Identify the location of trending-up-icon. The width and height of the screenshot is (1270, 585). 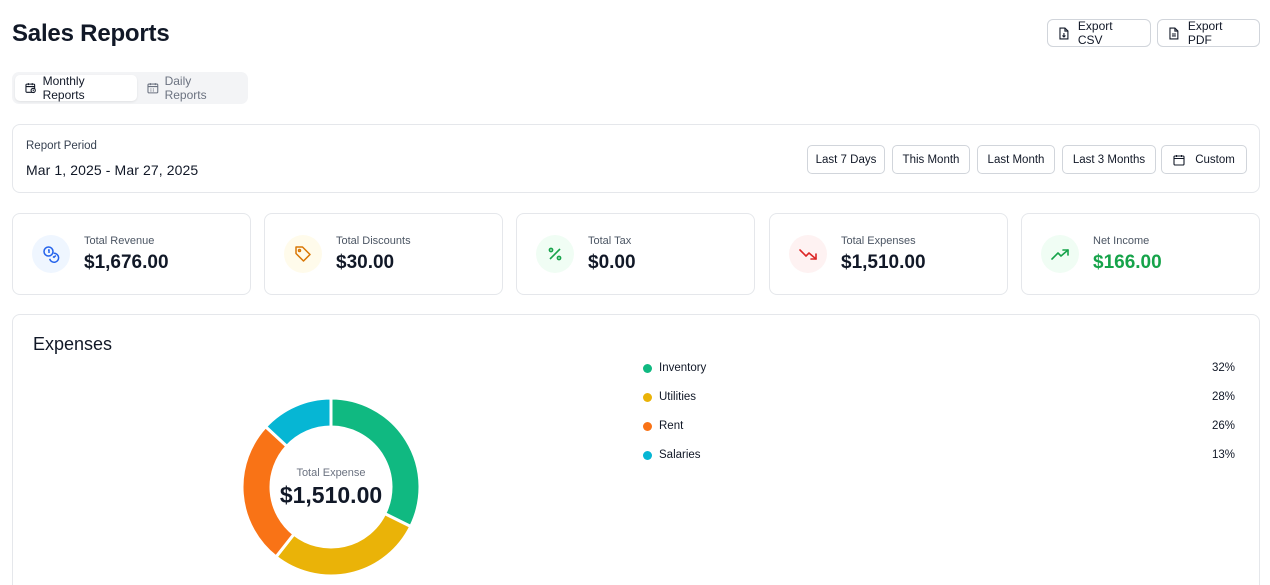
(1060, 254).